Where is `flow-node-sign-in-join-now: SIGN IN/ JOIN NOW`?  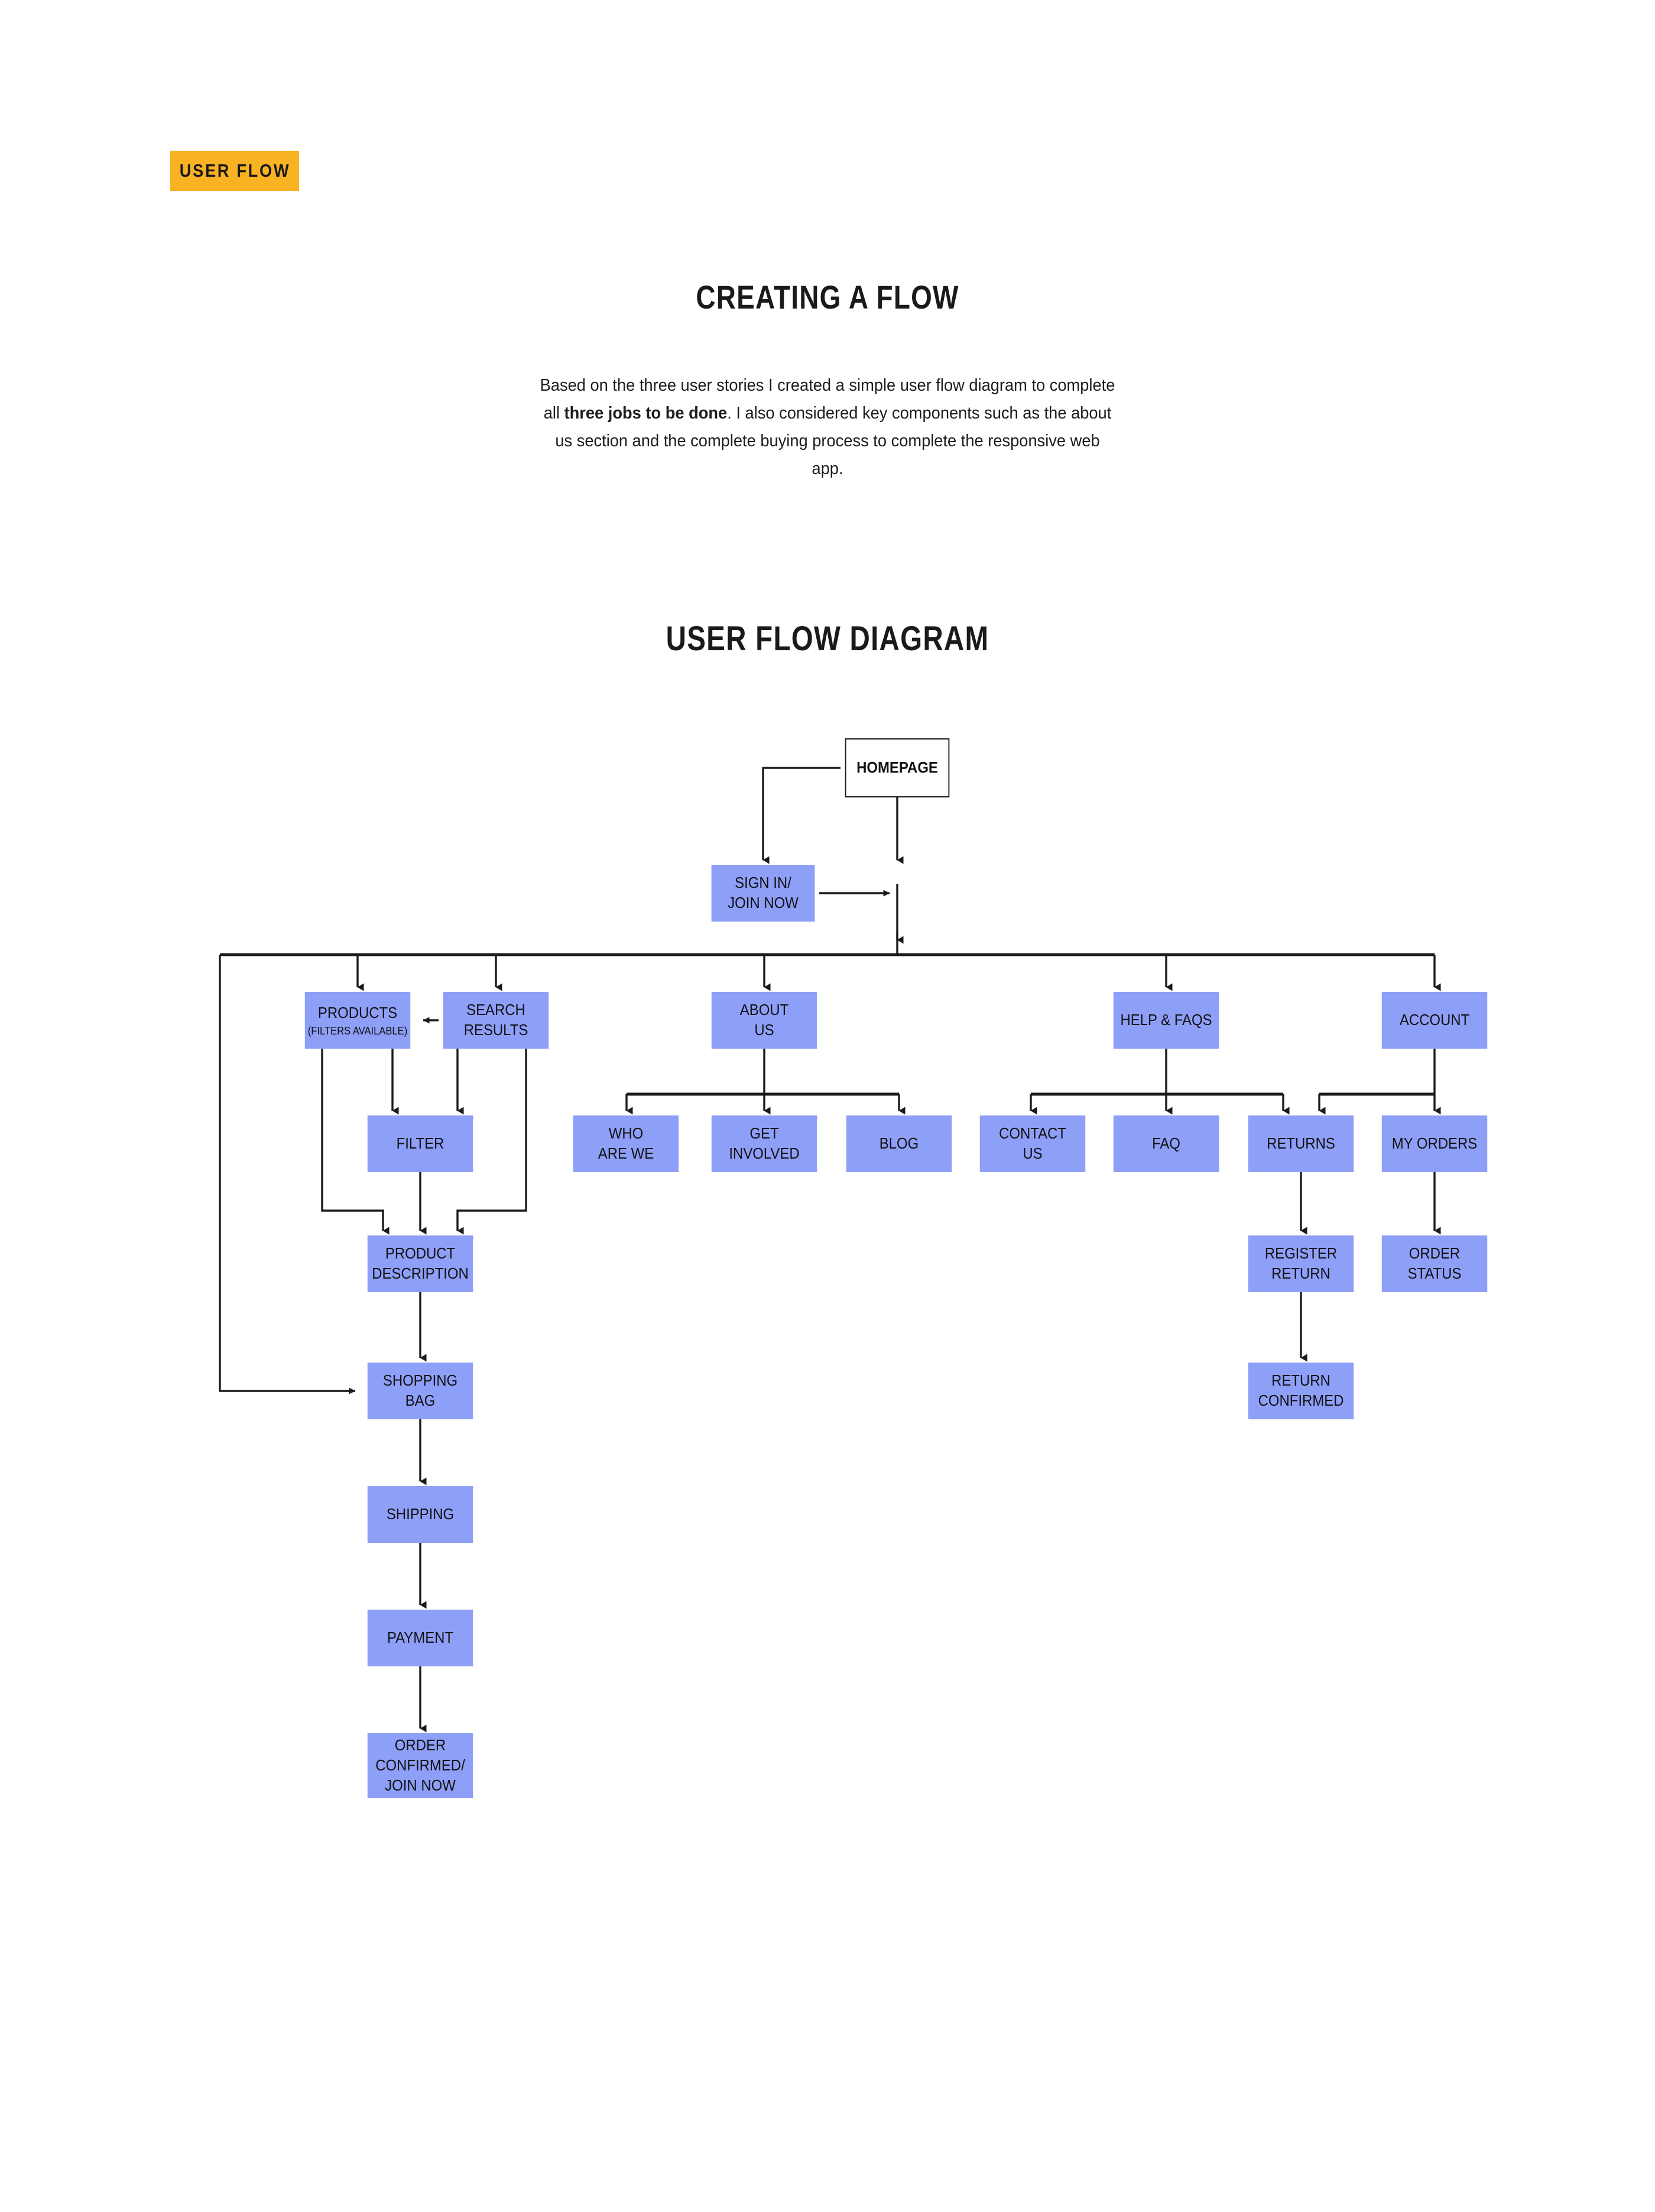
flow-node-sign-in-join-now: SIGN IN/ JOIN NOW is located at coordinates (763, 893).